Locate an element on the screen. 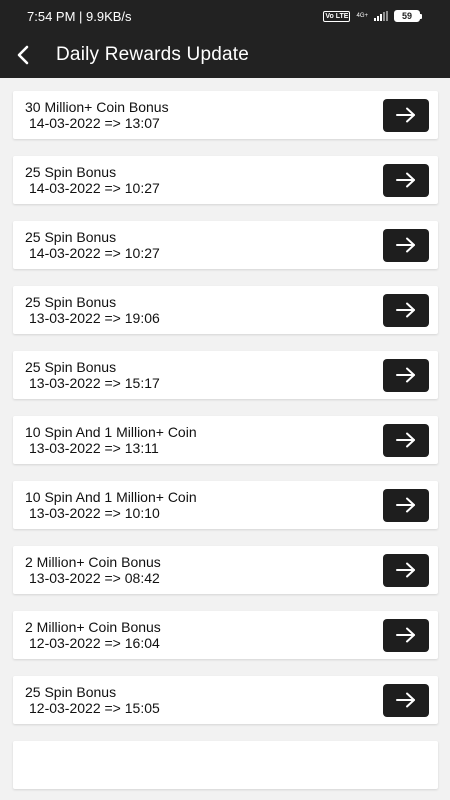  volte-icon: Vo LTE is located at coordinates (337, 16).